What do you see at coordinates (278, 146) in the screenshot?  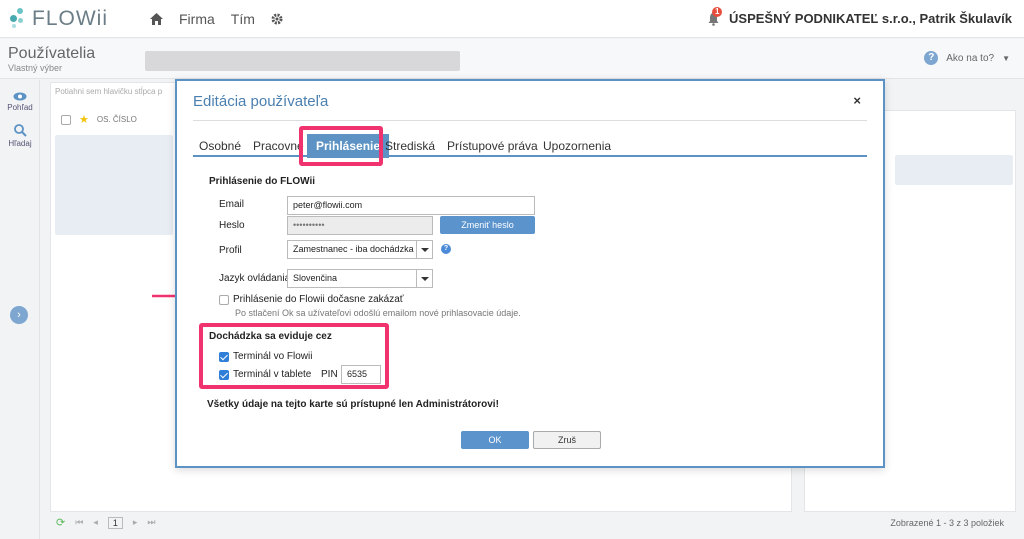 I see `tab-pracovne: Pracovné` at bounding box center [278, 146].